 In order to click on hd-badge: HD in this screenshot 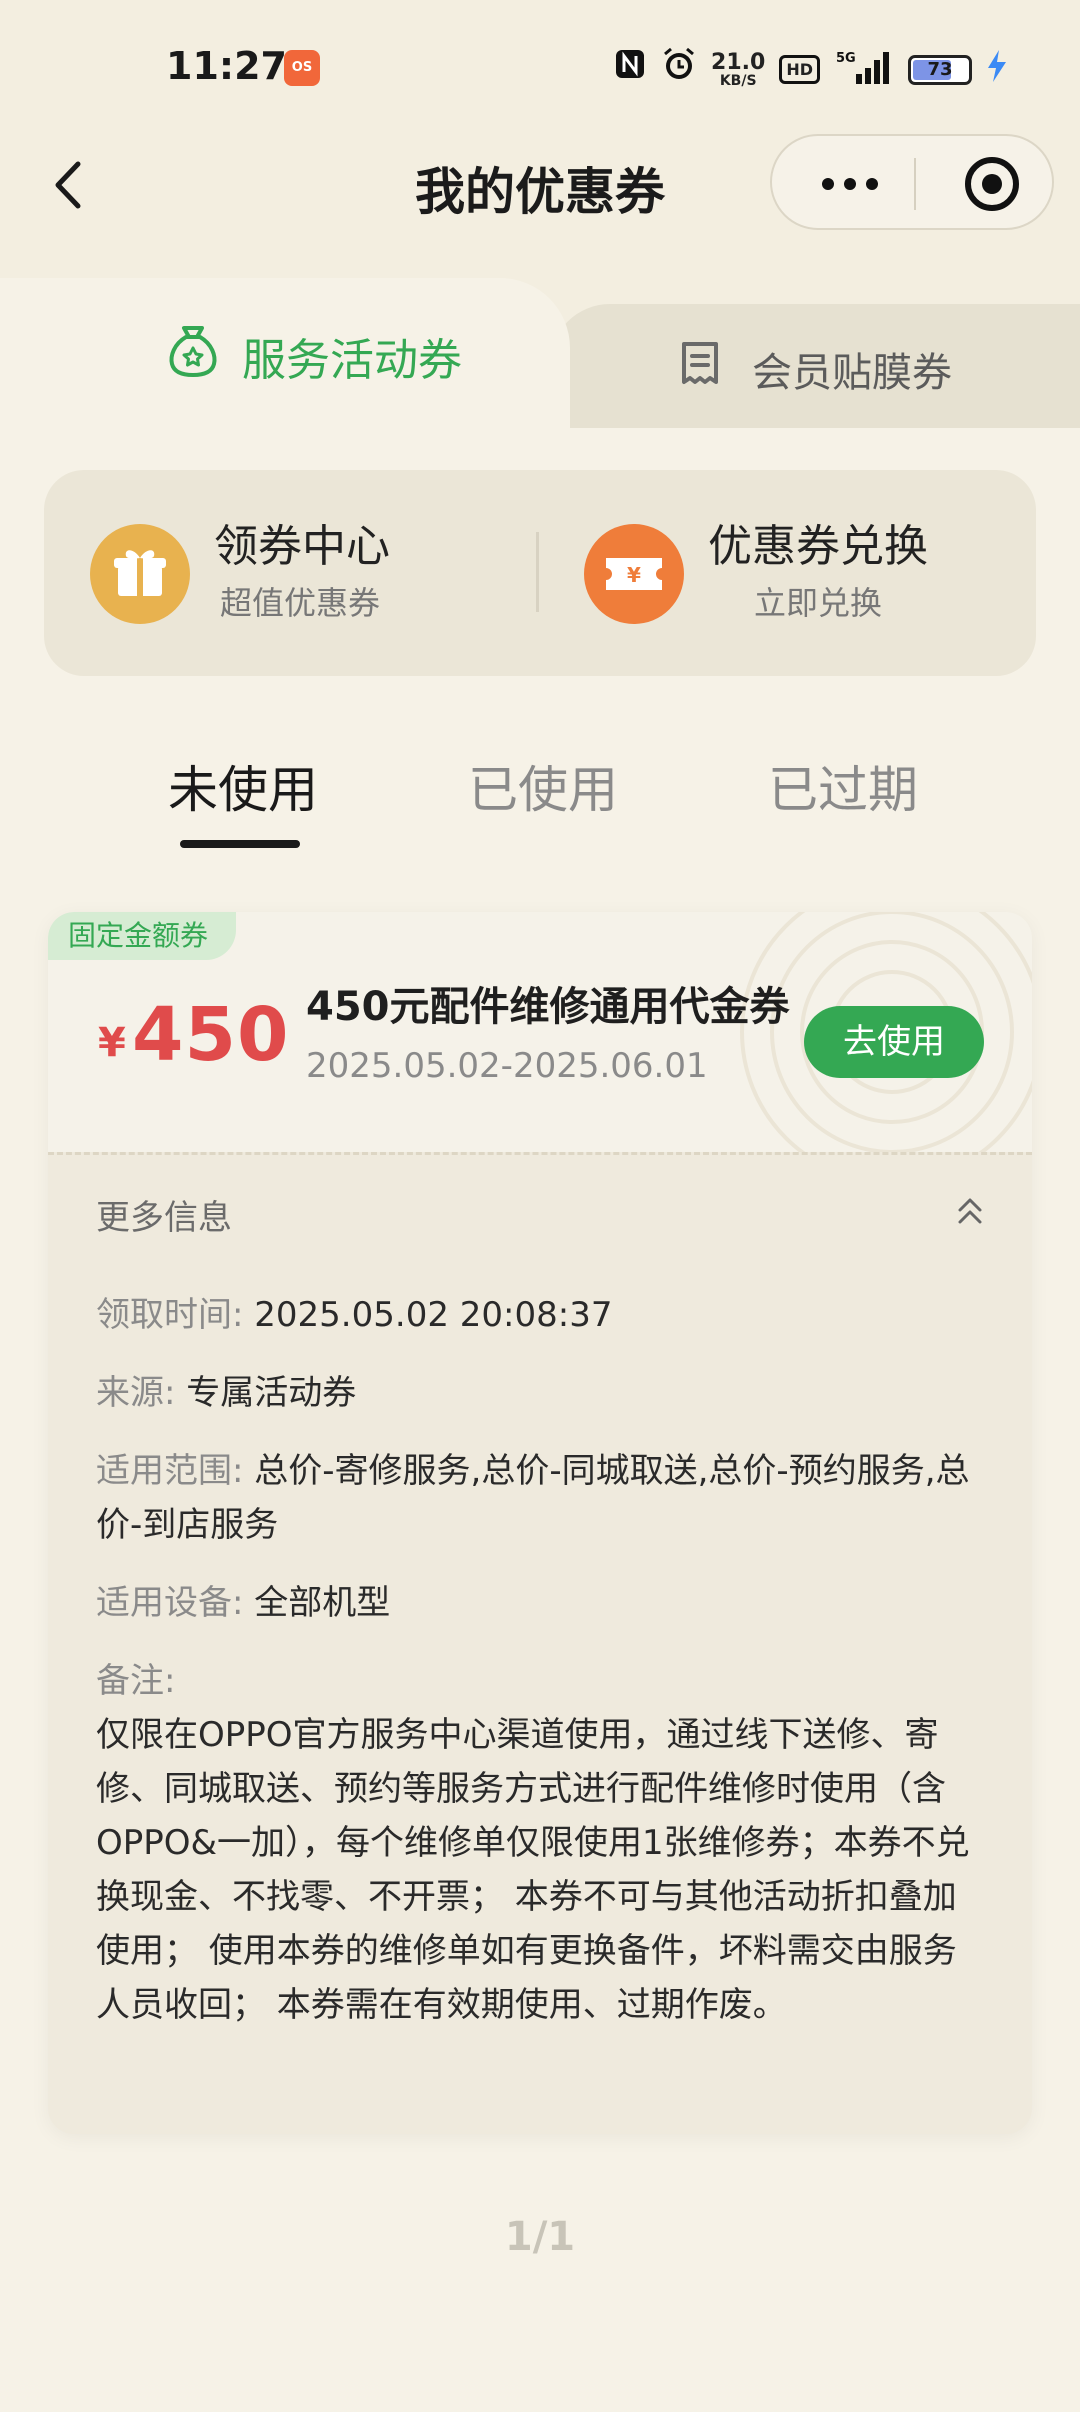, I will do `click(799, 69)`.